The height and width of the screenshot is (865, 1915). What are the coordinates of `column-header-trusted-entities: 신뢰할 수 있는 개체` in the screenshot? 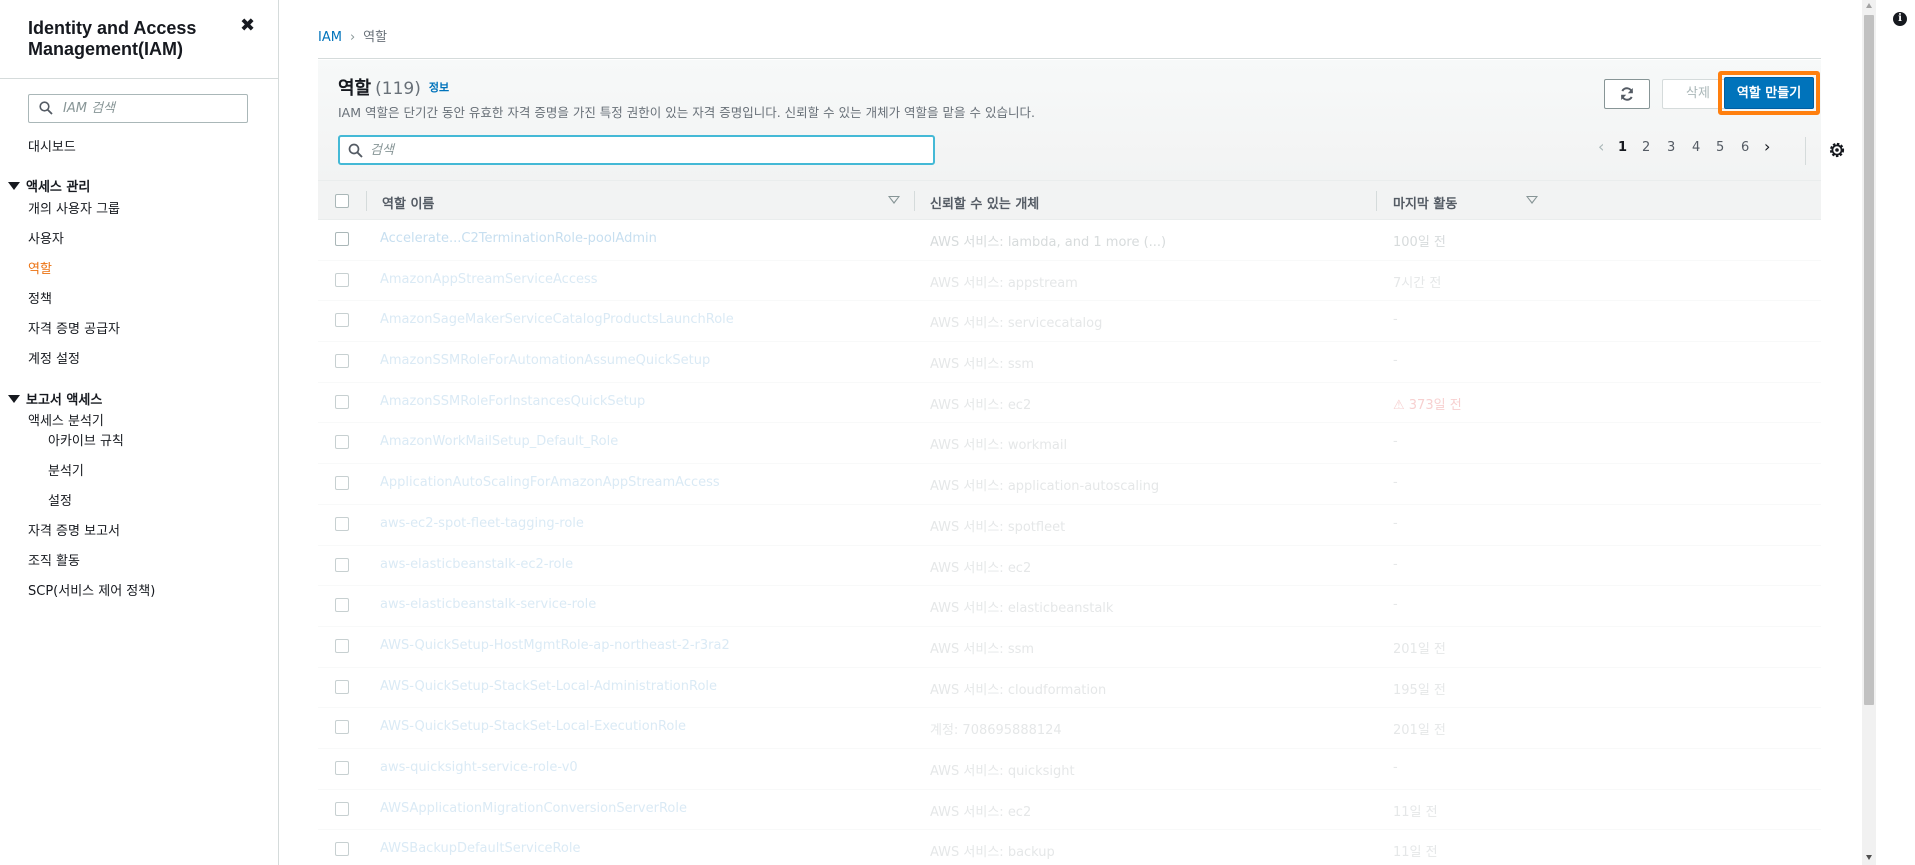 It's located at (984, 202).